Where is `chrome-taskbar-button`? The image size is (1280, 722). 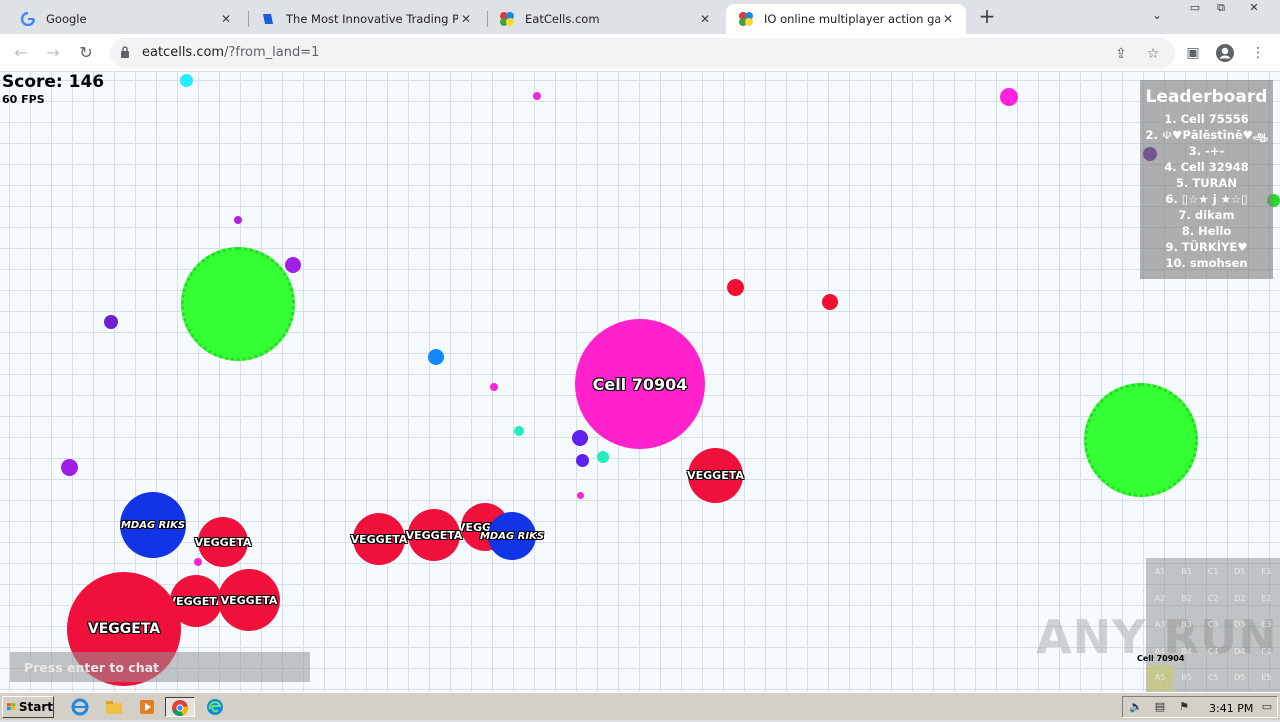 chrome-taskbar-button is located at coordinates (180, 707).